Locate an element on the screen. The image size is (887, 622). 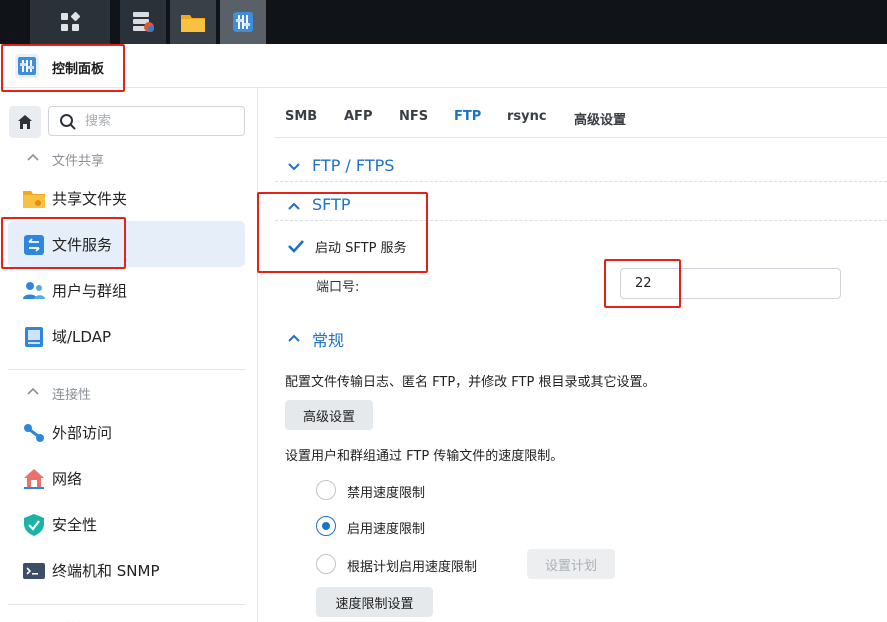
tab-smb: SMB is located at coordinates (301, 116).